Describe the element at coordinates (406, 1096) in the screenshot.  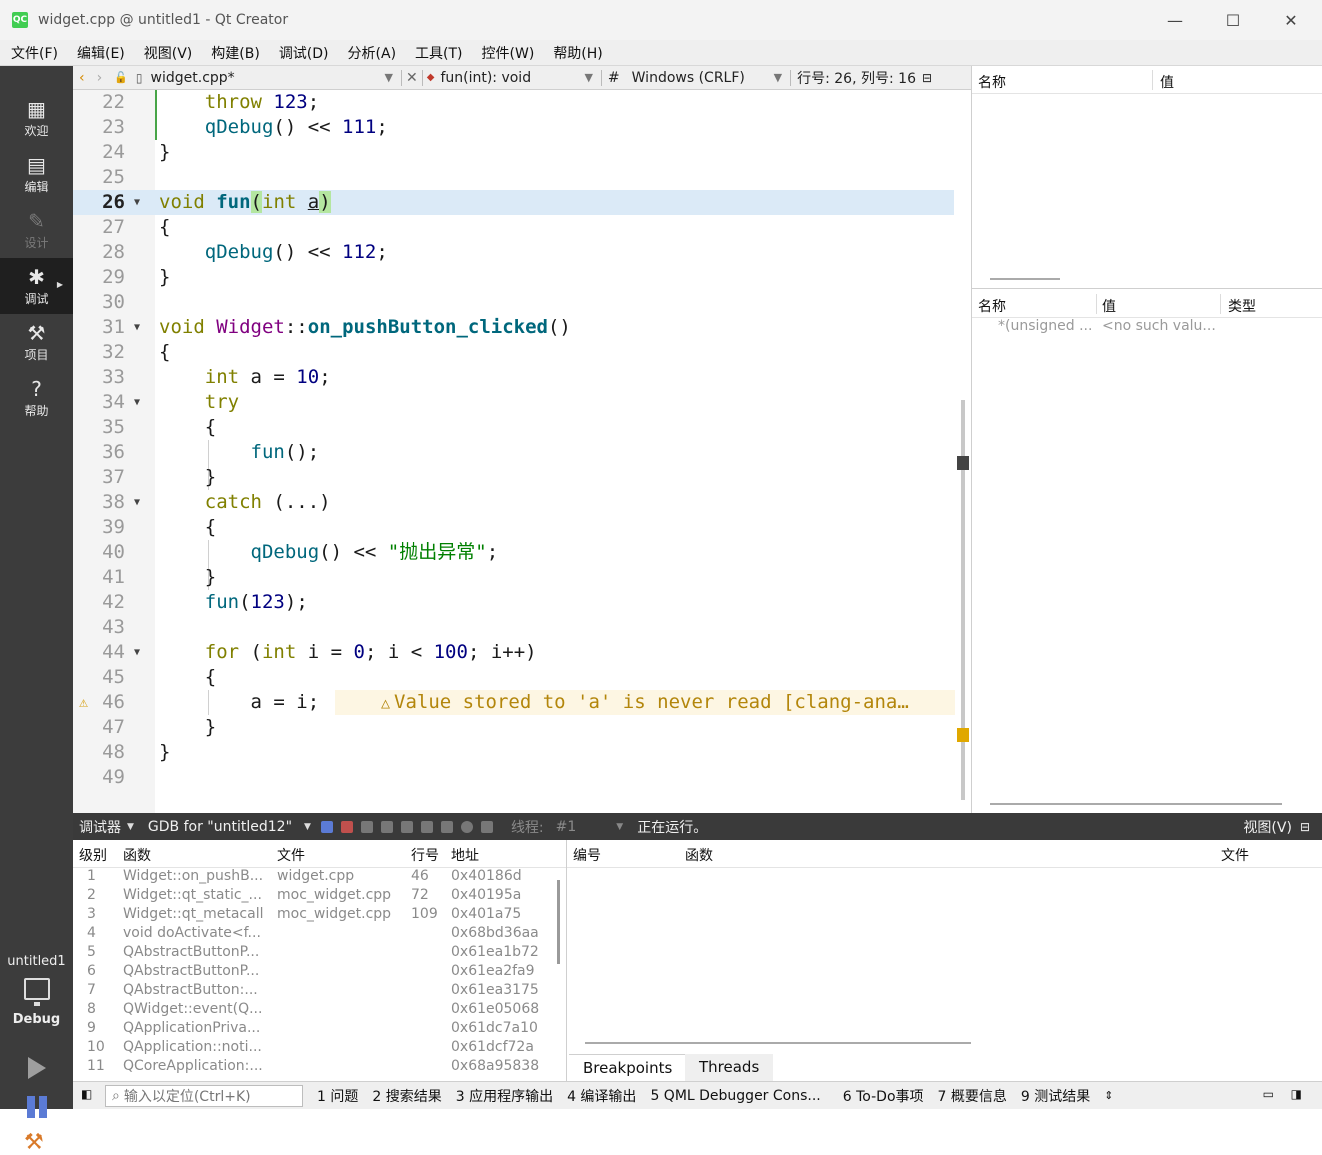
I see `output-pane-search-results: 2 搜索结果` at that location.